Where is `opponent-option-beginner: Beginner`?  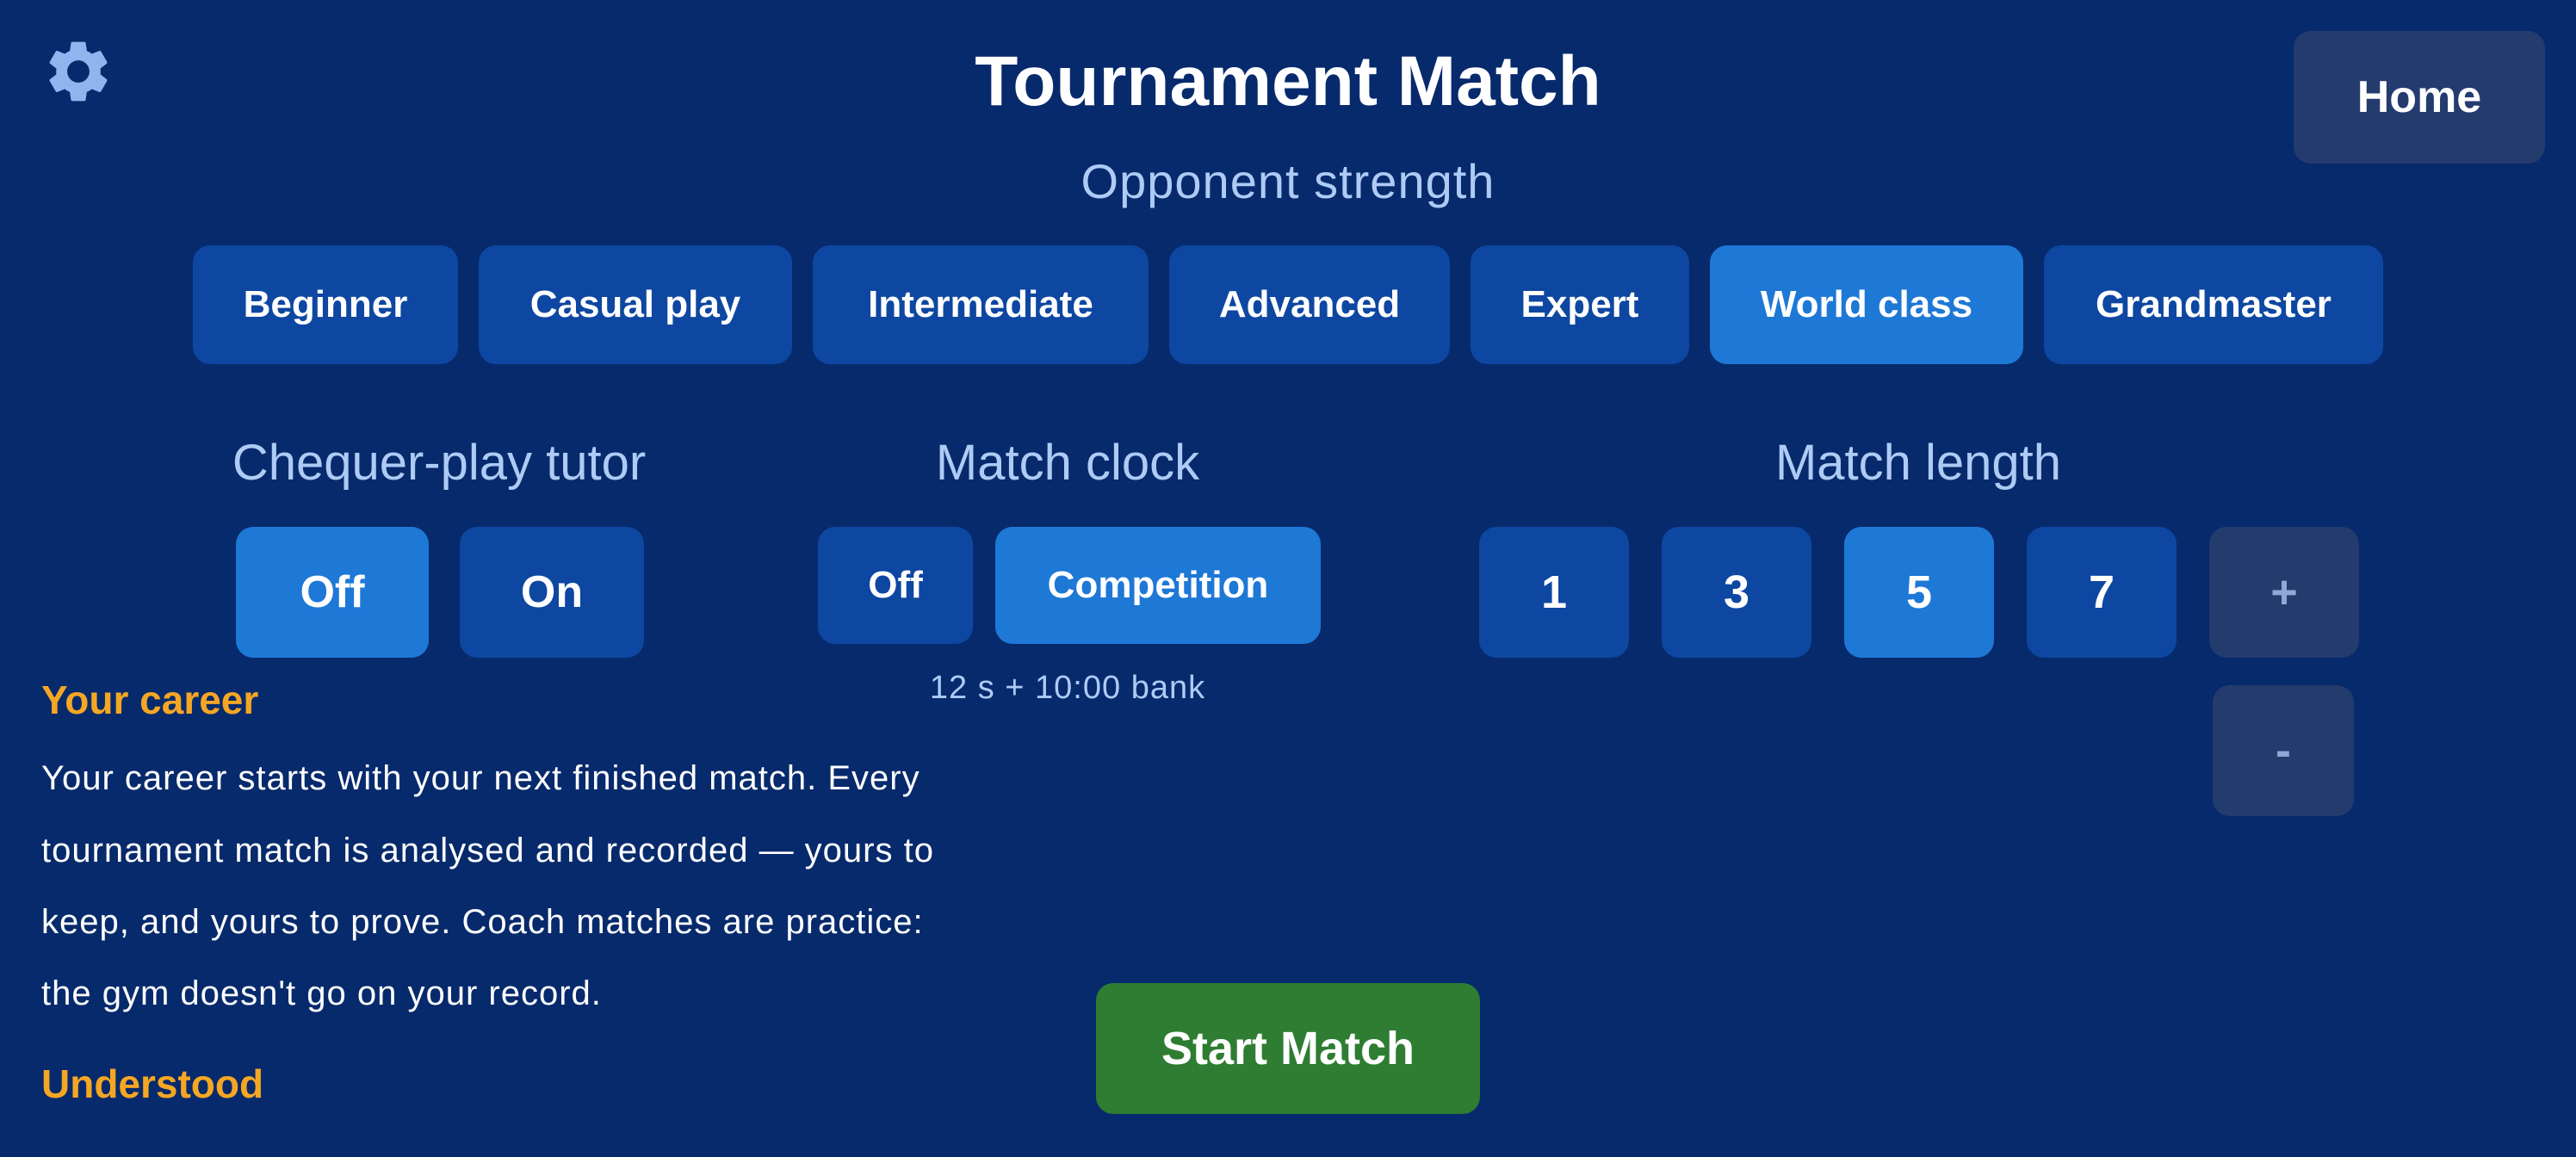
opponent-option-beginner: Beginner is located at coordinates (325, 305).